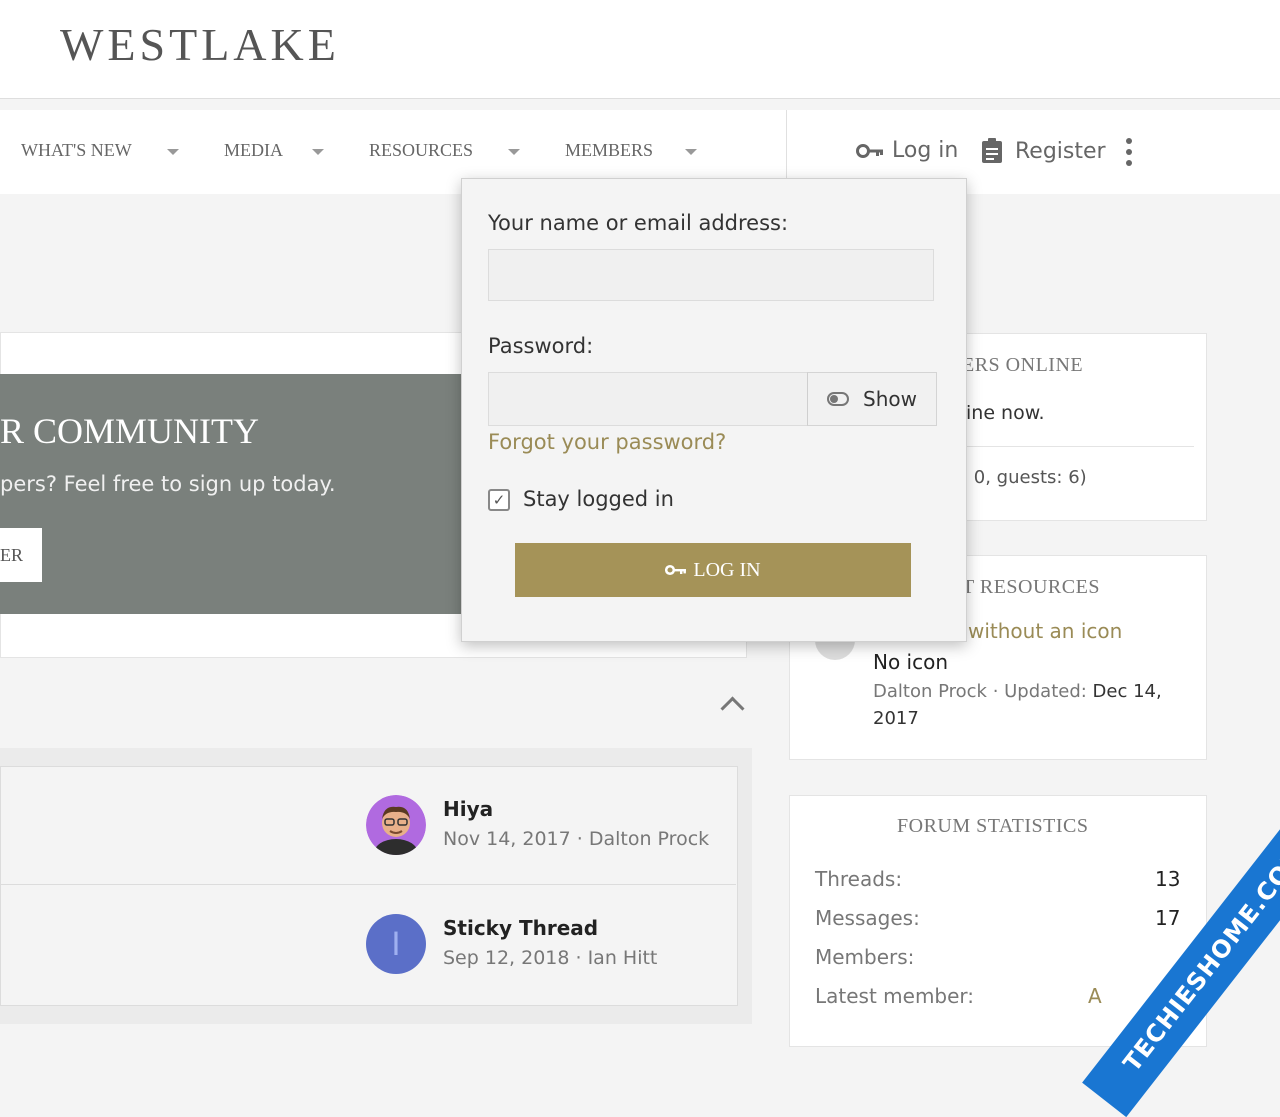 This screenshot has height=1117, width=1280. I want to click on nav-item-resources: RESOURCES, so click(421, 150).